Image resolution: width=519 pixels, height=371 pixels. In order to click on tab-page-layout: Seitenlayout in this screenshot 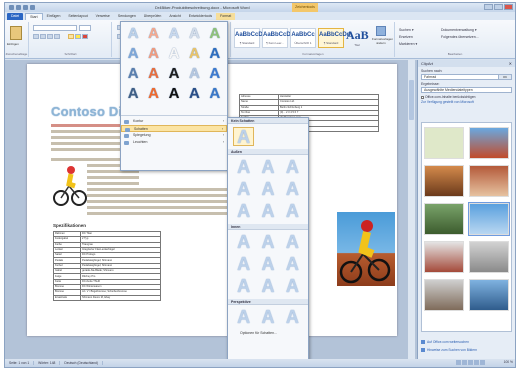, I will do `click(77, 16)`.